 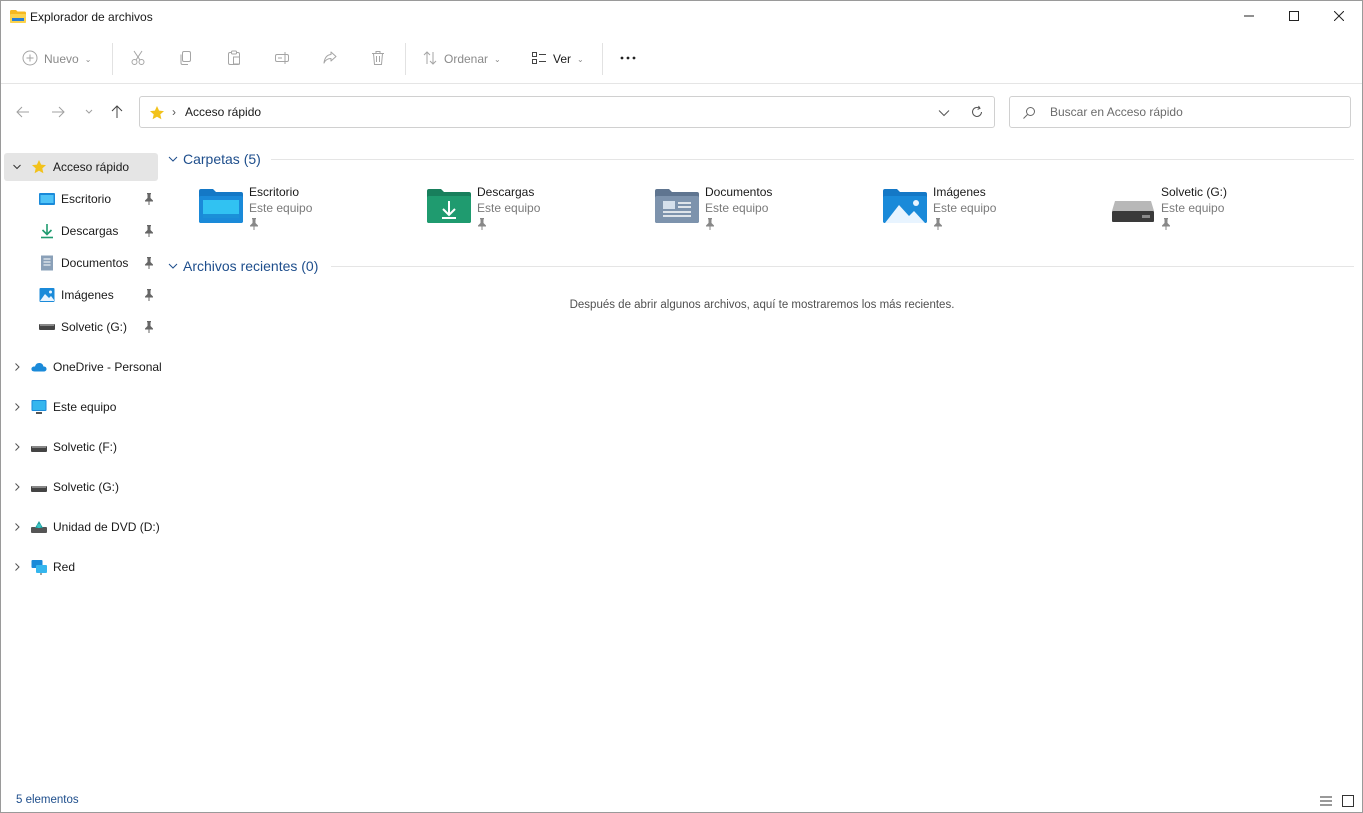 I want to click on more-options-button, so click(x=628, y=59).